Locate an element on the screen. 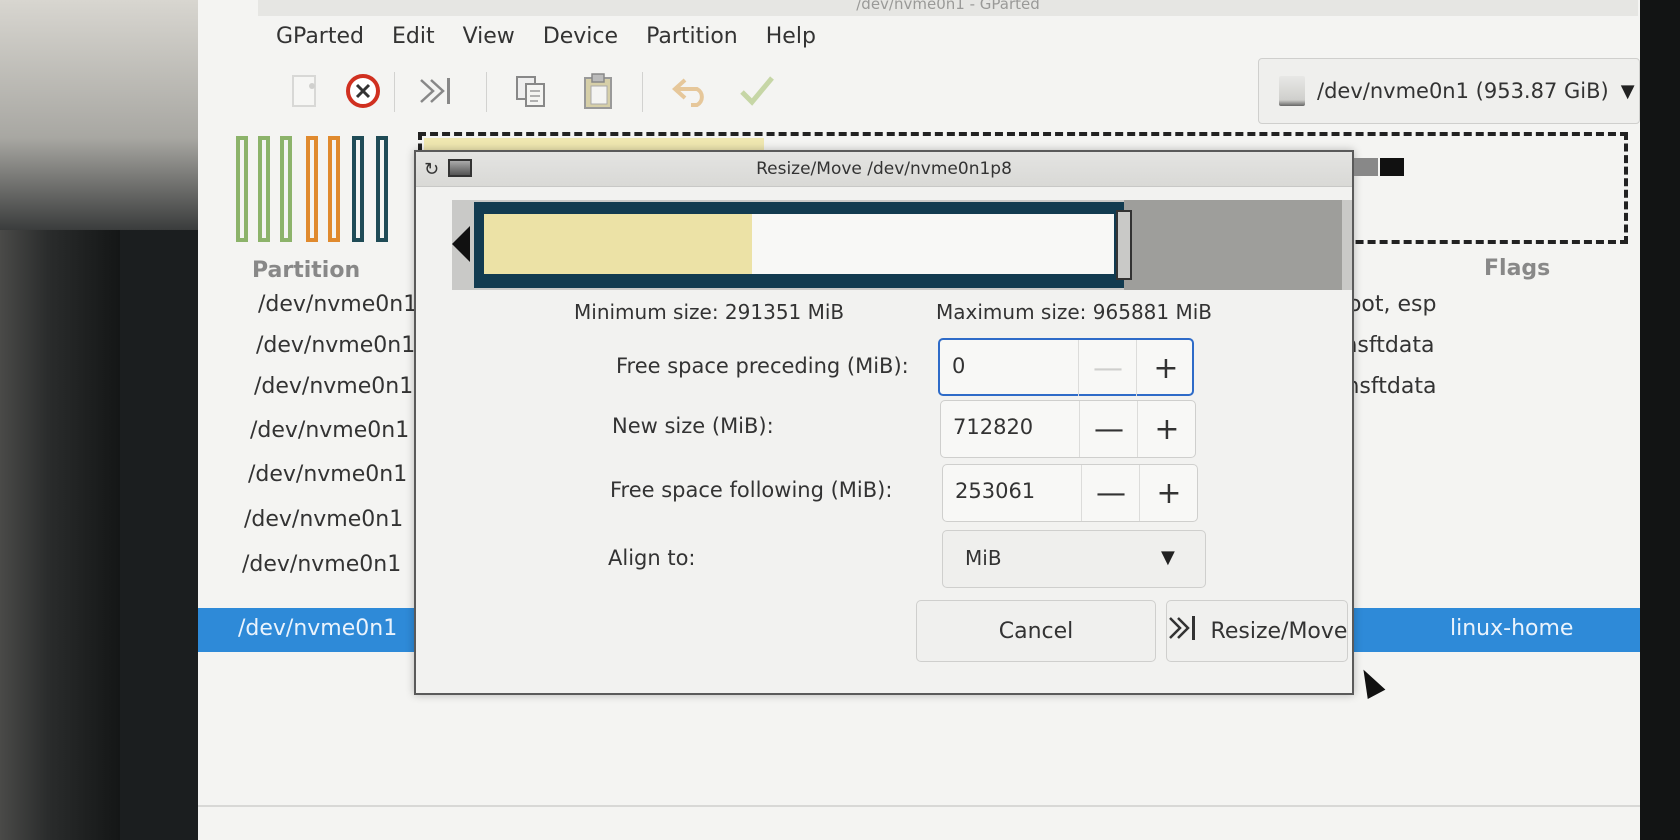 Image resolution: width=1680 pixels, height=840 pixels. drive-icon is located at coordinates (1292, 91).